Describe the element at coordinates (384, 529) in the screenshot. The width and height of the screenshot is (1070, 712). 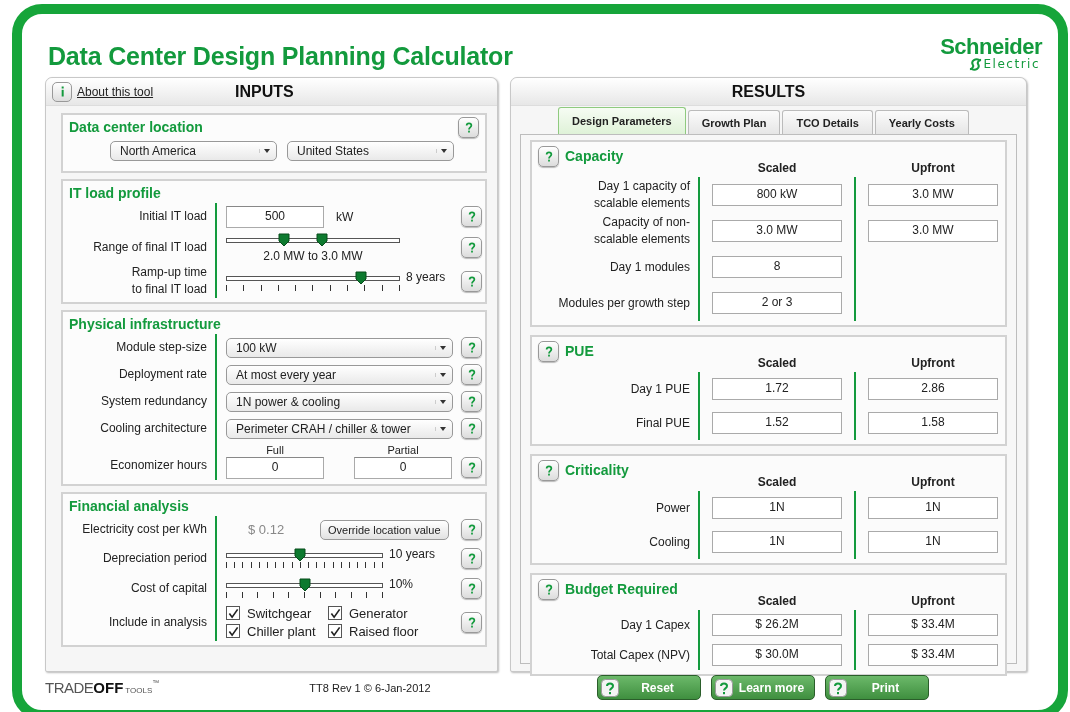
I see `override-button: Override location value` at that location.